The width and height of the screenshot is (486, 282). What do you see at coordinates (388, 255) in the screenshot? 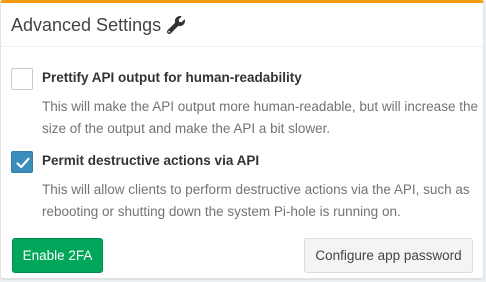
I see `configure-app-password-button: Configure app password` at bounding box center [388, 255].